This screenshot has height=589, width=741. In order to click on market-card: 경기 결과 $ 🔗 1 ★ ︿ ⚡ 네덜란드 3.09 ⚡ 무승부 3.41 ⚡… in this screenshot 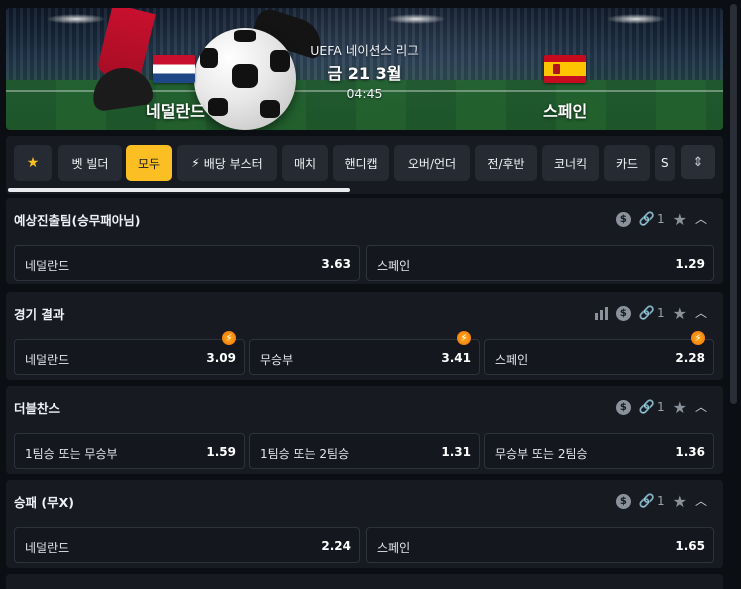, I will do `click(364, 336)`.